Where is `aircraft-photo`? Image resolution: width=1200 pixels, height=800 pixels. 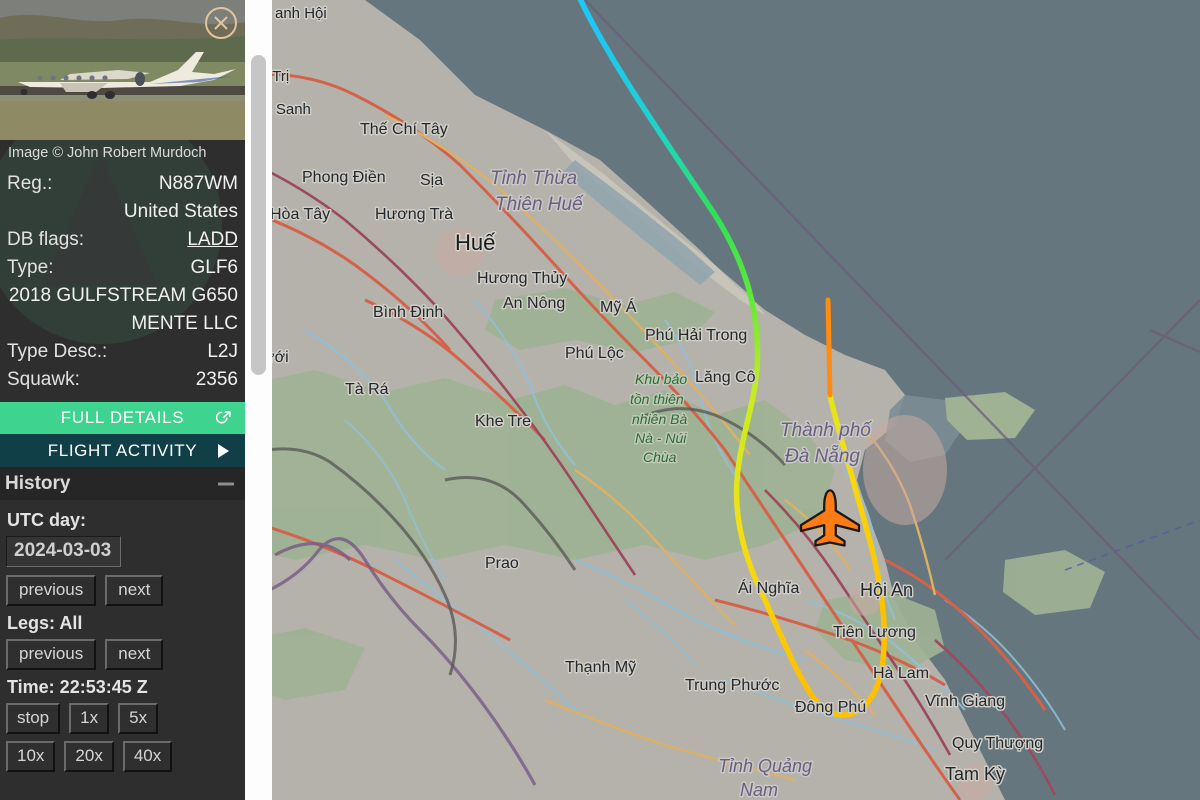 aircraft-photo is located at coordinates (122, 70).